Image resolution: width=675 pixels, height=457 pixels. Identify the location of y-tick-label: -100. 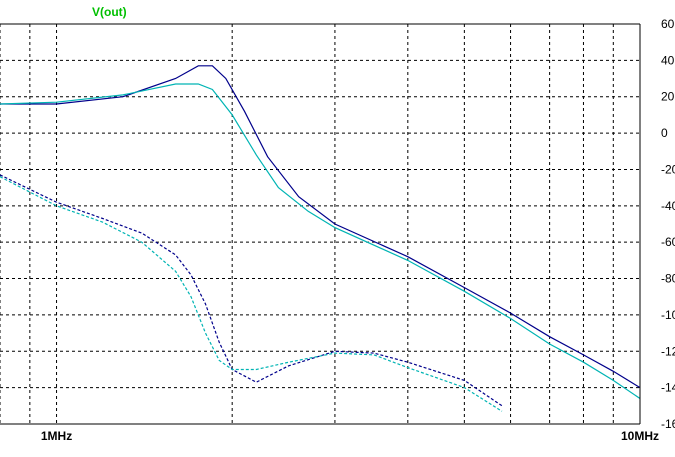
(668, 315).